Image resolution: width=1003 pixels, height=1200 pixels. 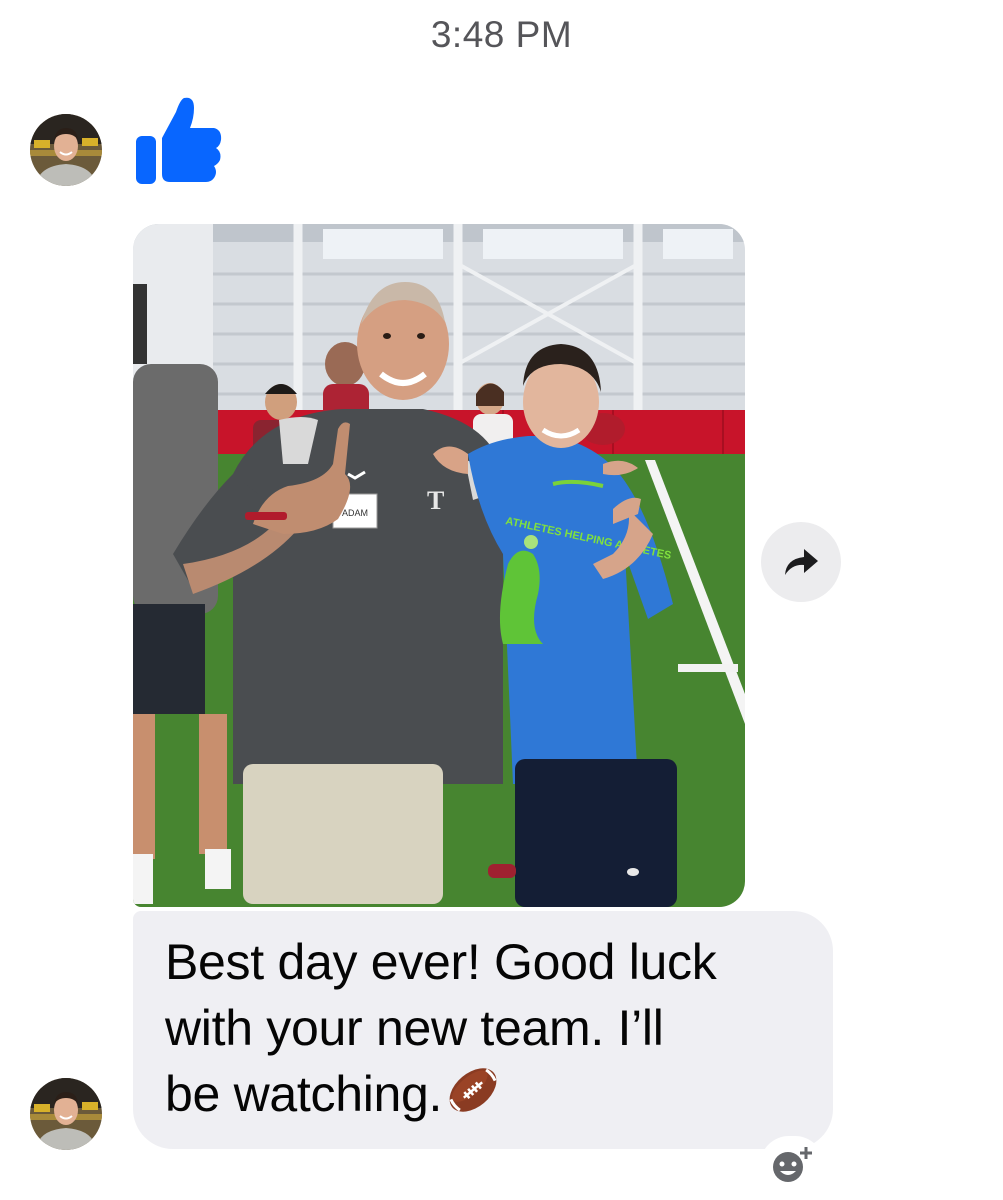 What do you see at coordinates (178, 139) in the screenshot?
I see `thumbs-up-icon` at bounding box center [178, 139].